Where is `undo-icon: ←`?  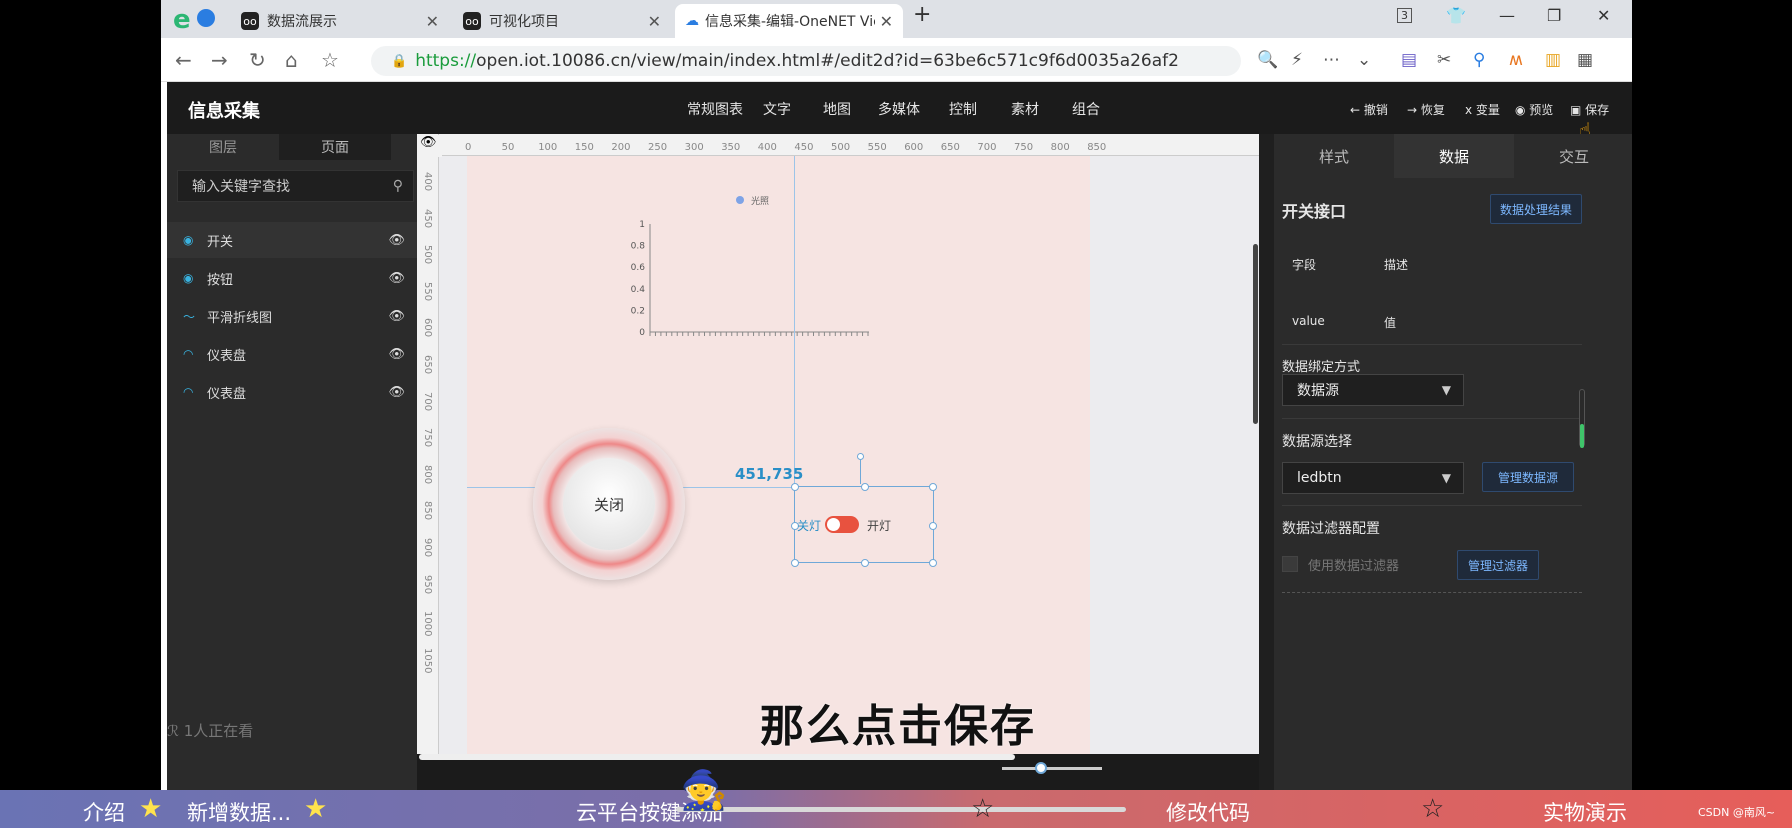 undo-icon: ← is located at coordinates (1357, 110).